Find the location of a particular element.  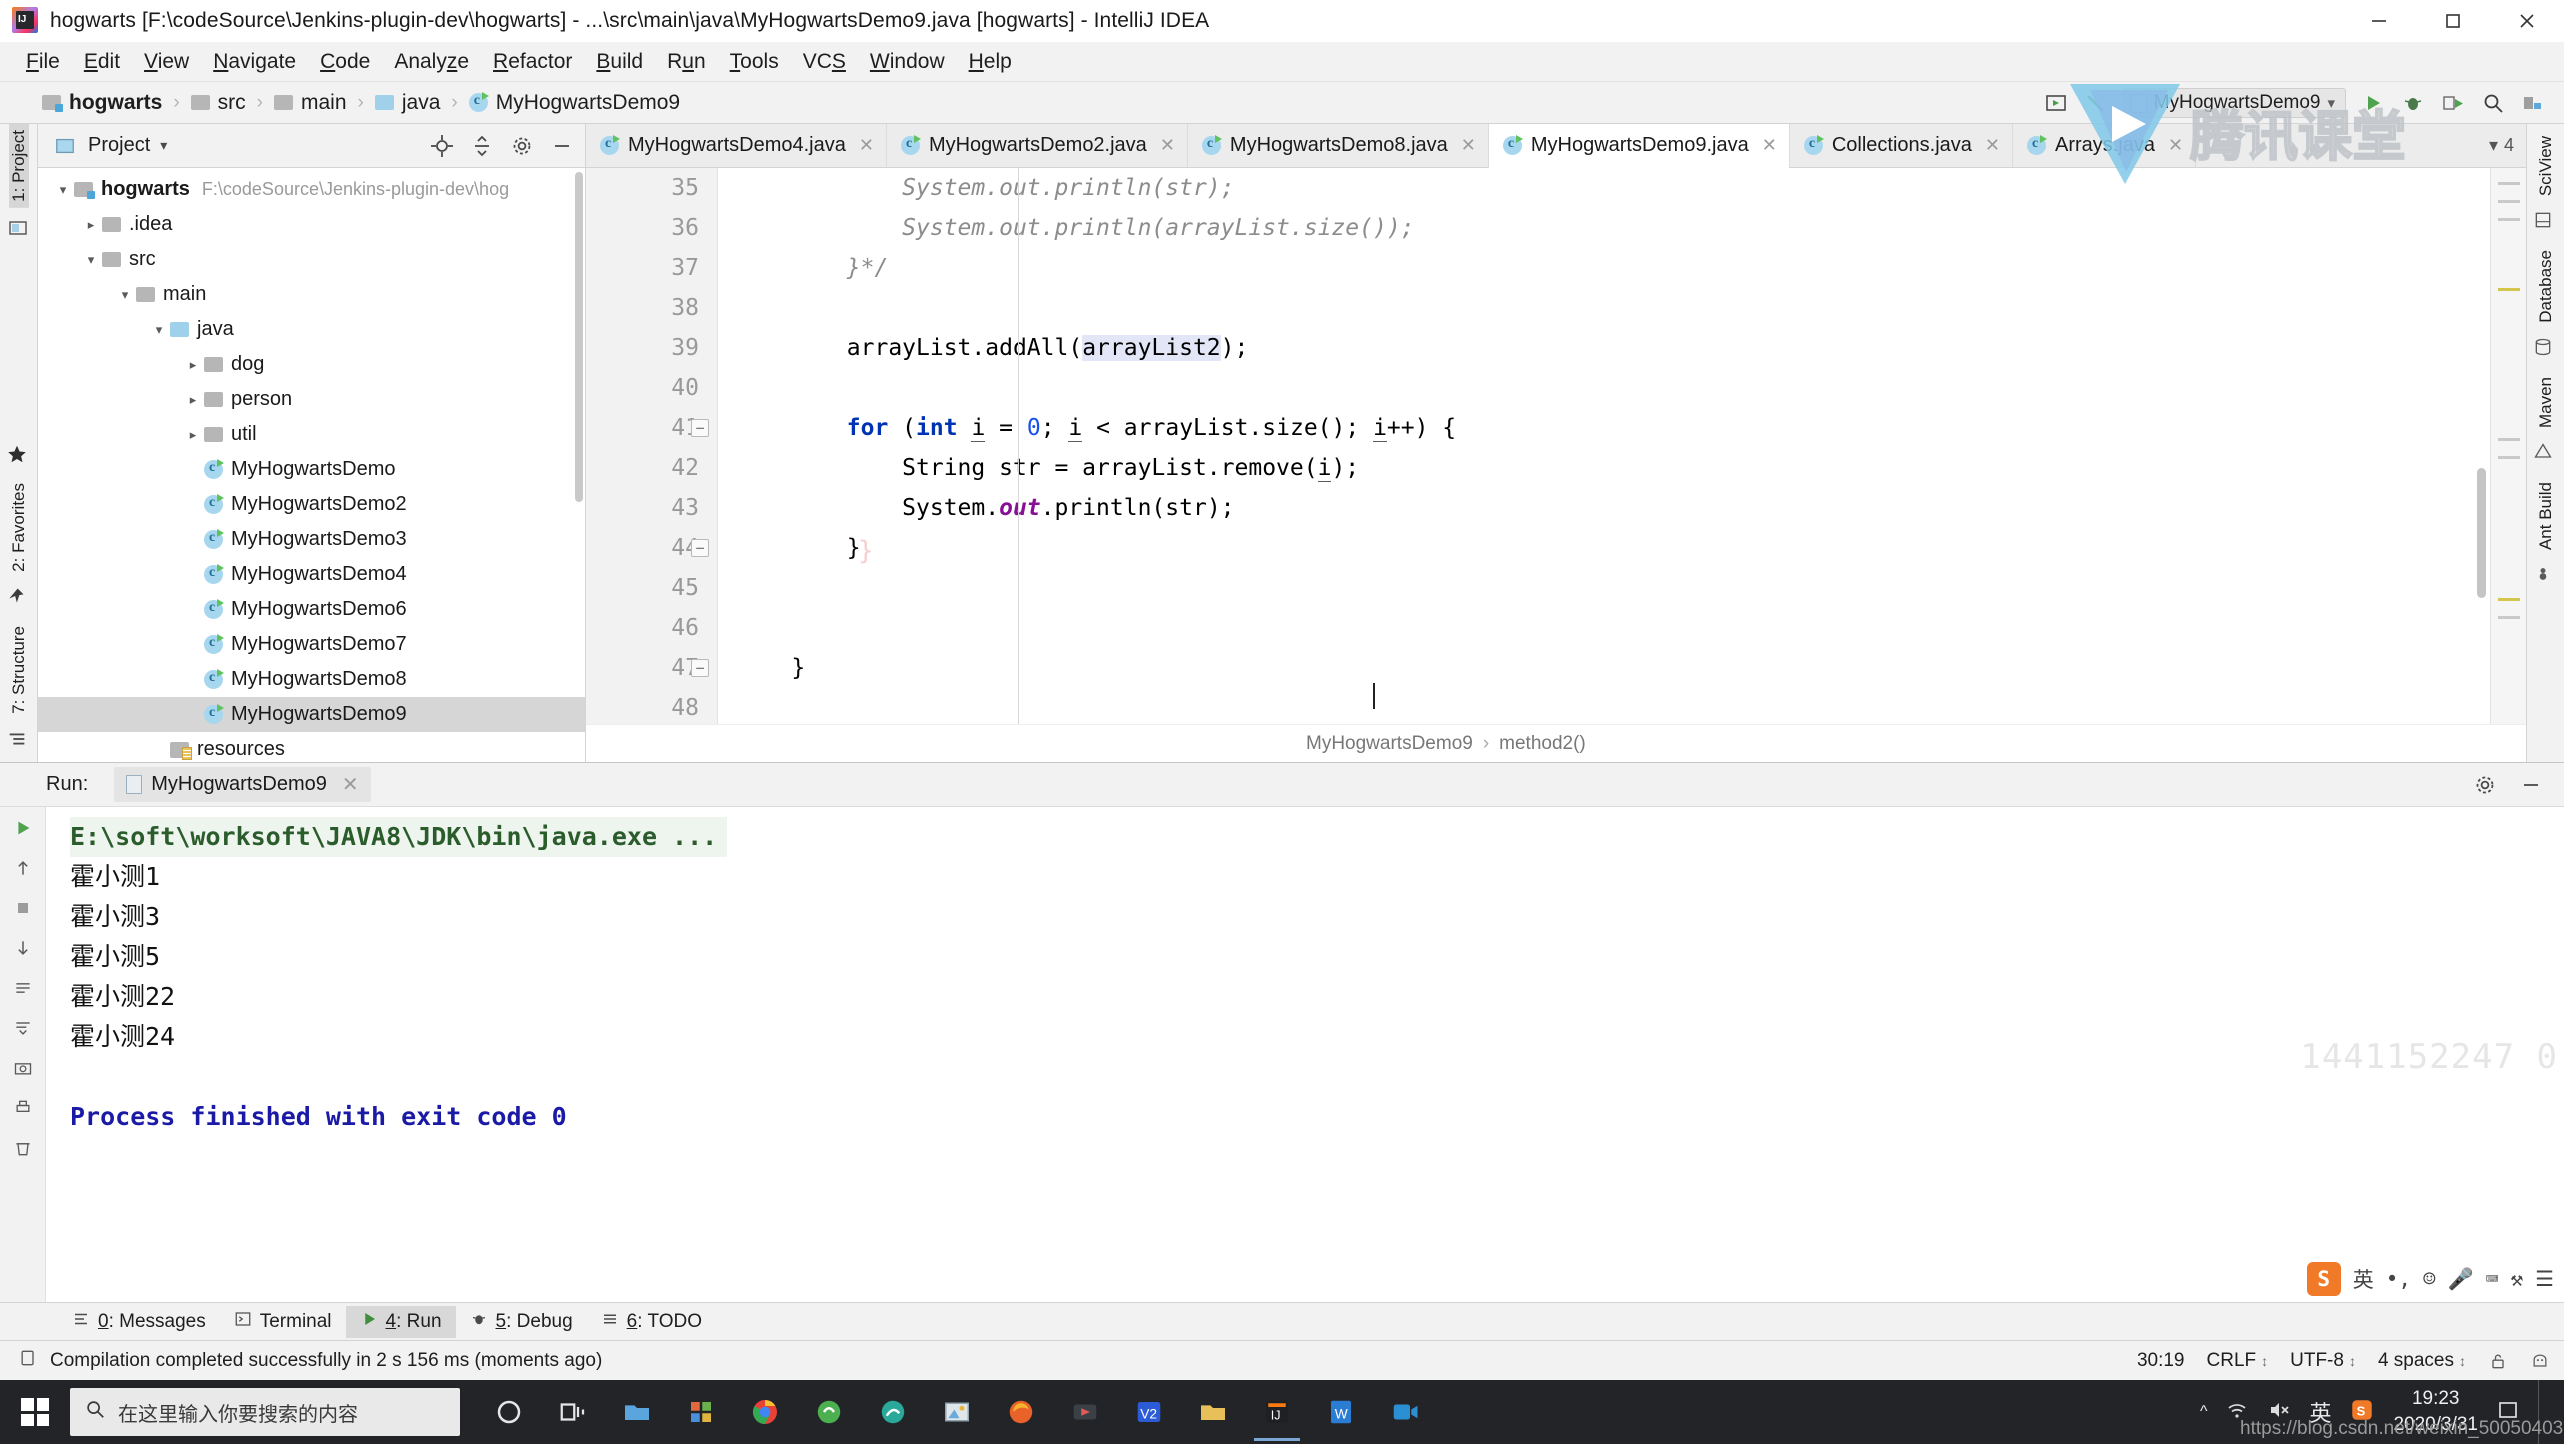

run-coverage-icon is located at coordinates (2453, 103).